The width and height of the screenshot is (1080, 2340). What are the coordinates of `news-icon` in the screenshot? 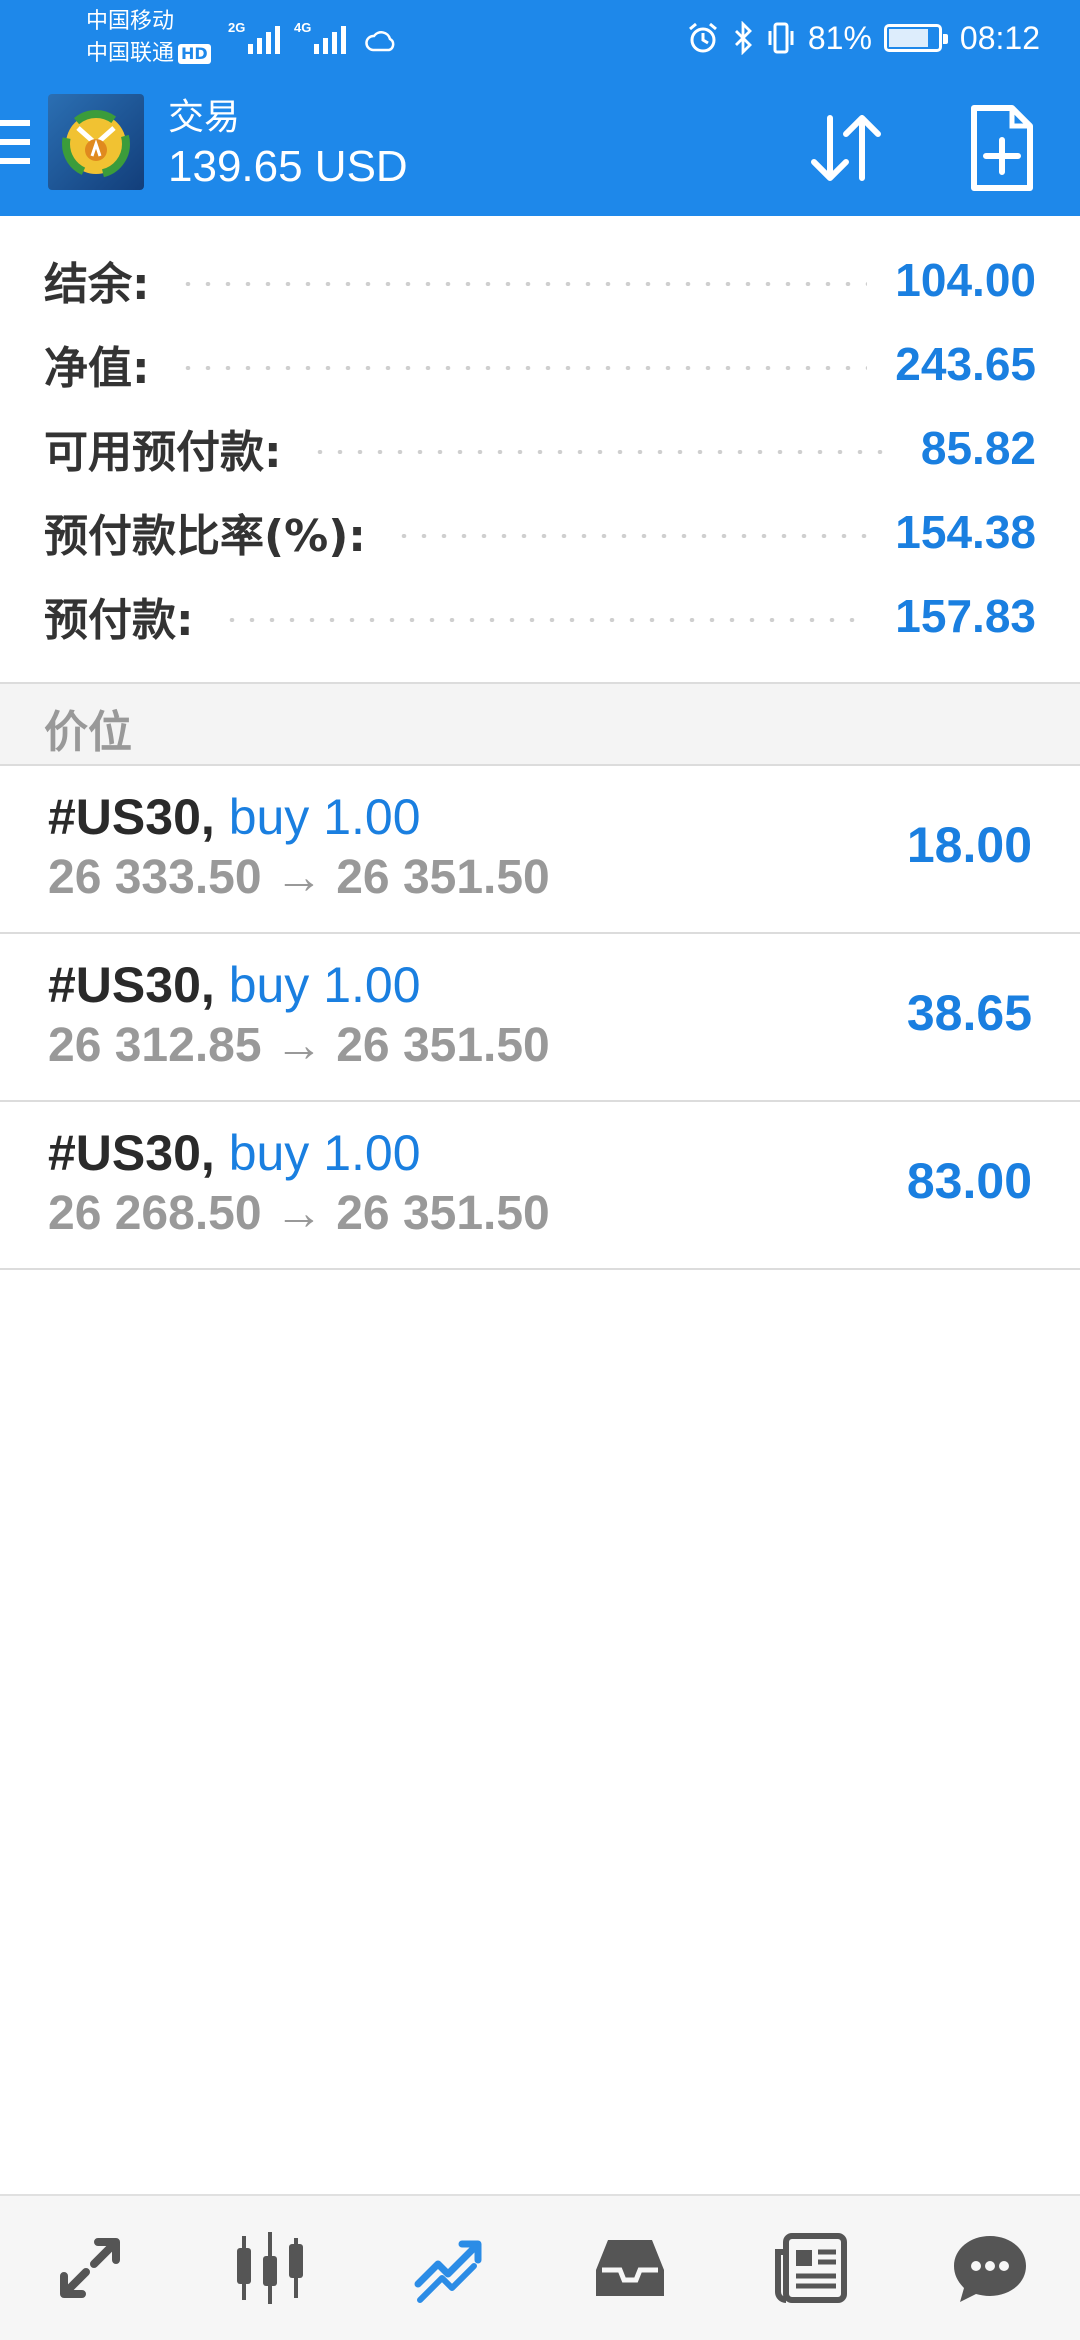 It's located at (811, 2268).